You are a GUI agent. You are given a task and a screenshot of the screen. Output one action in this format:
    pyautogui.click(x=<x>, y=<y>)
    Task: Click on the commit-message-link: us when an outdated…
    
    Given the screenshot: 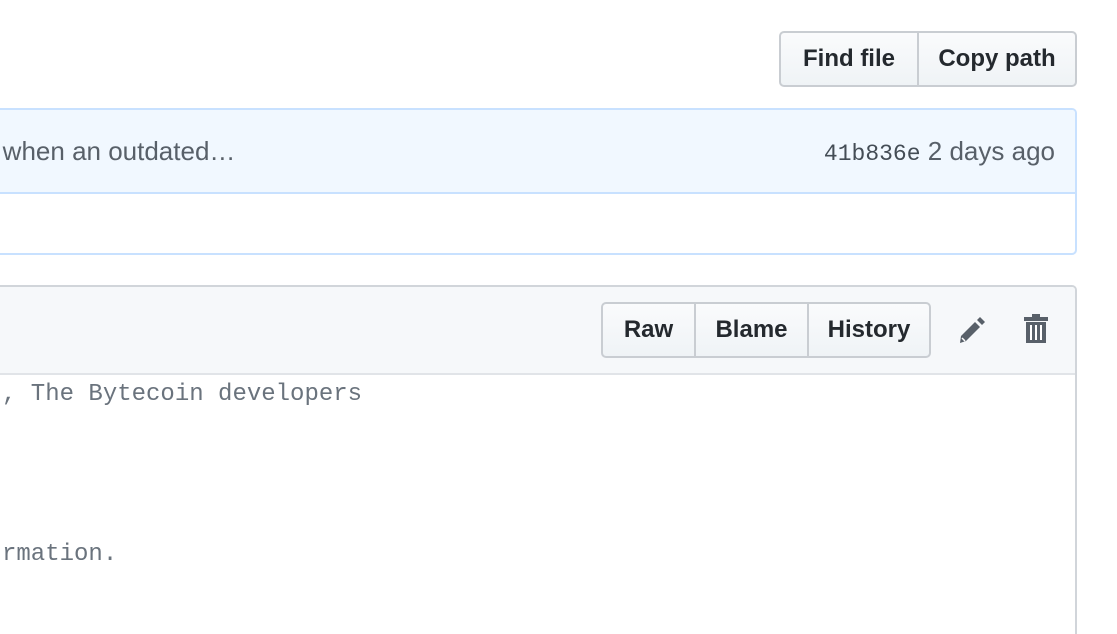 What is the action you would take?
    pyautogui.click(x=117, y=151)
    